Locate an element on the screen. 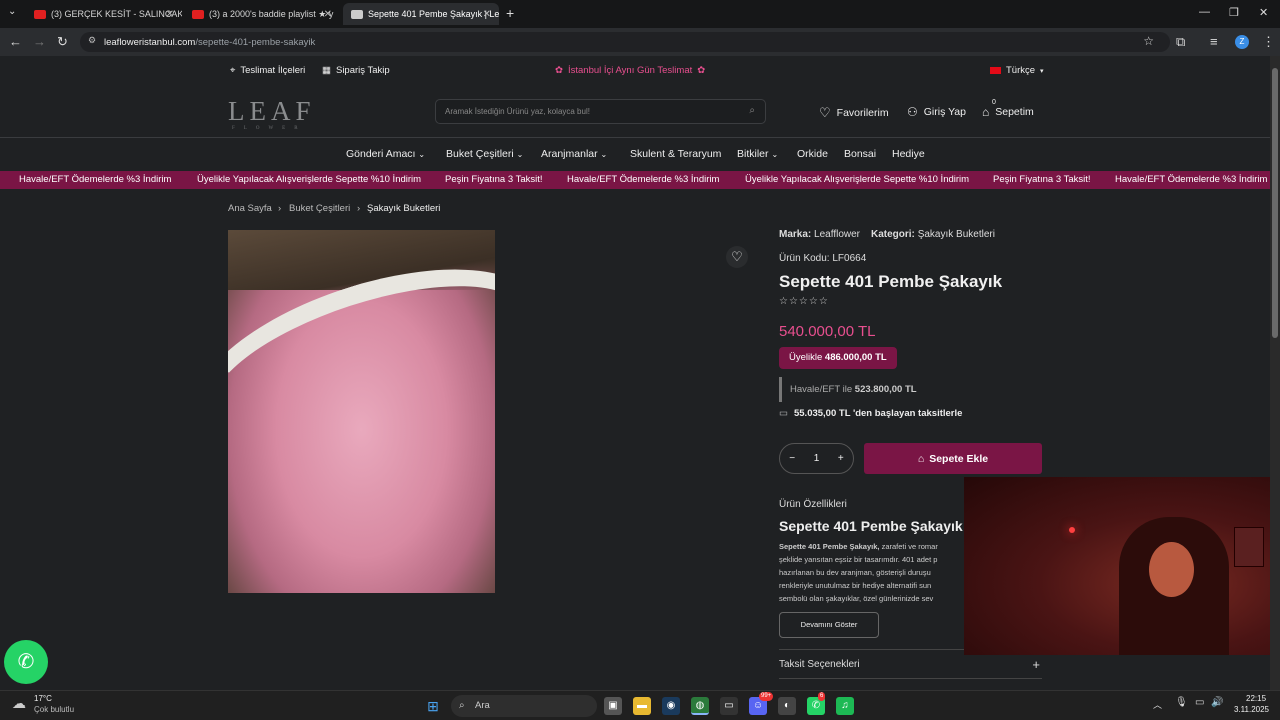  brand-value: Leafflower is located at coordinates (837, 234).